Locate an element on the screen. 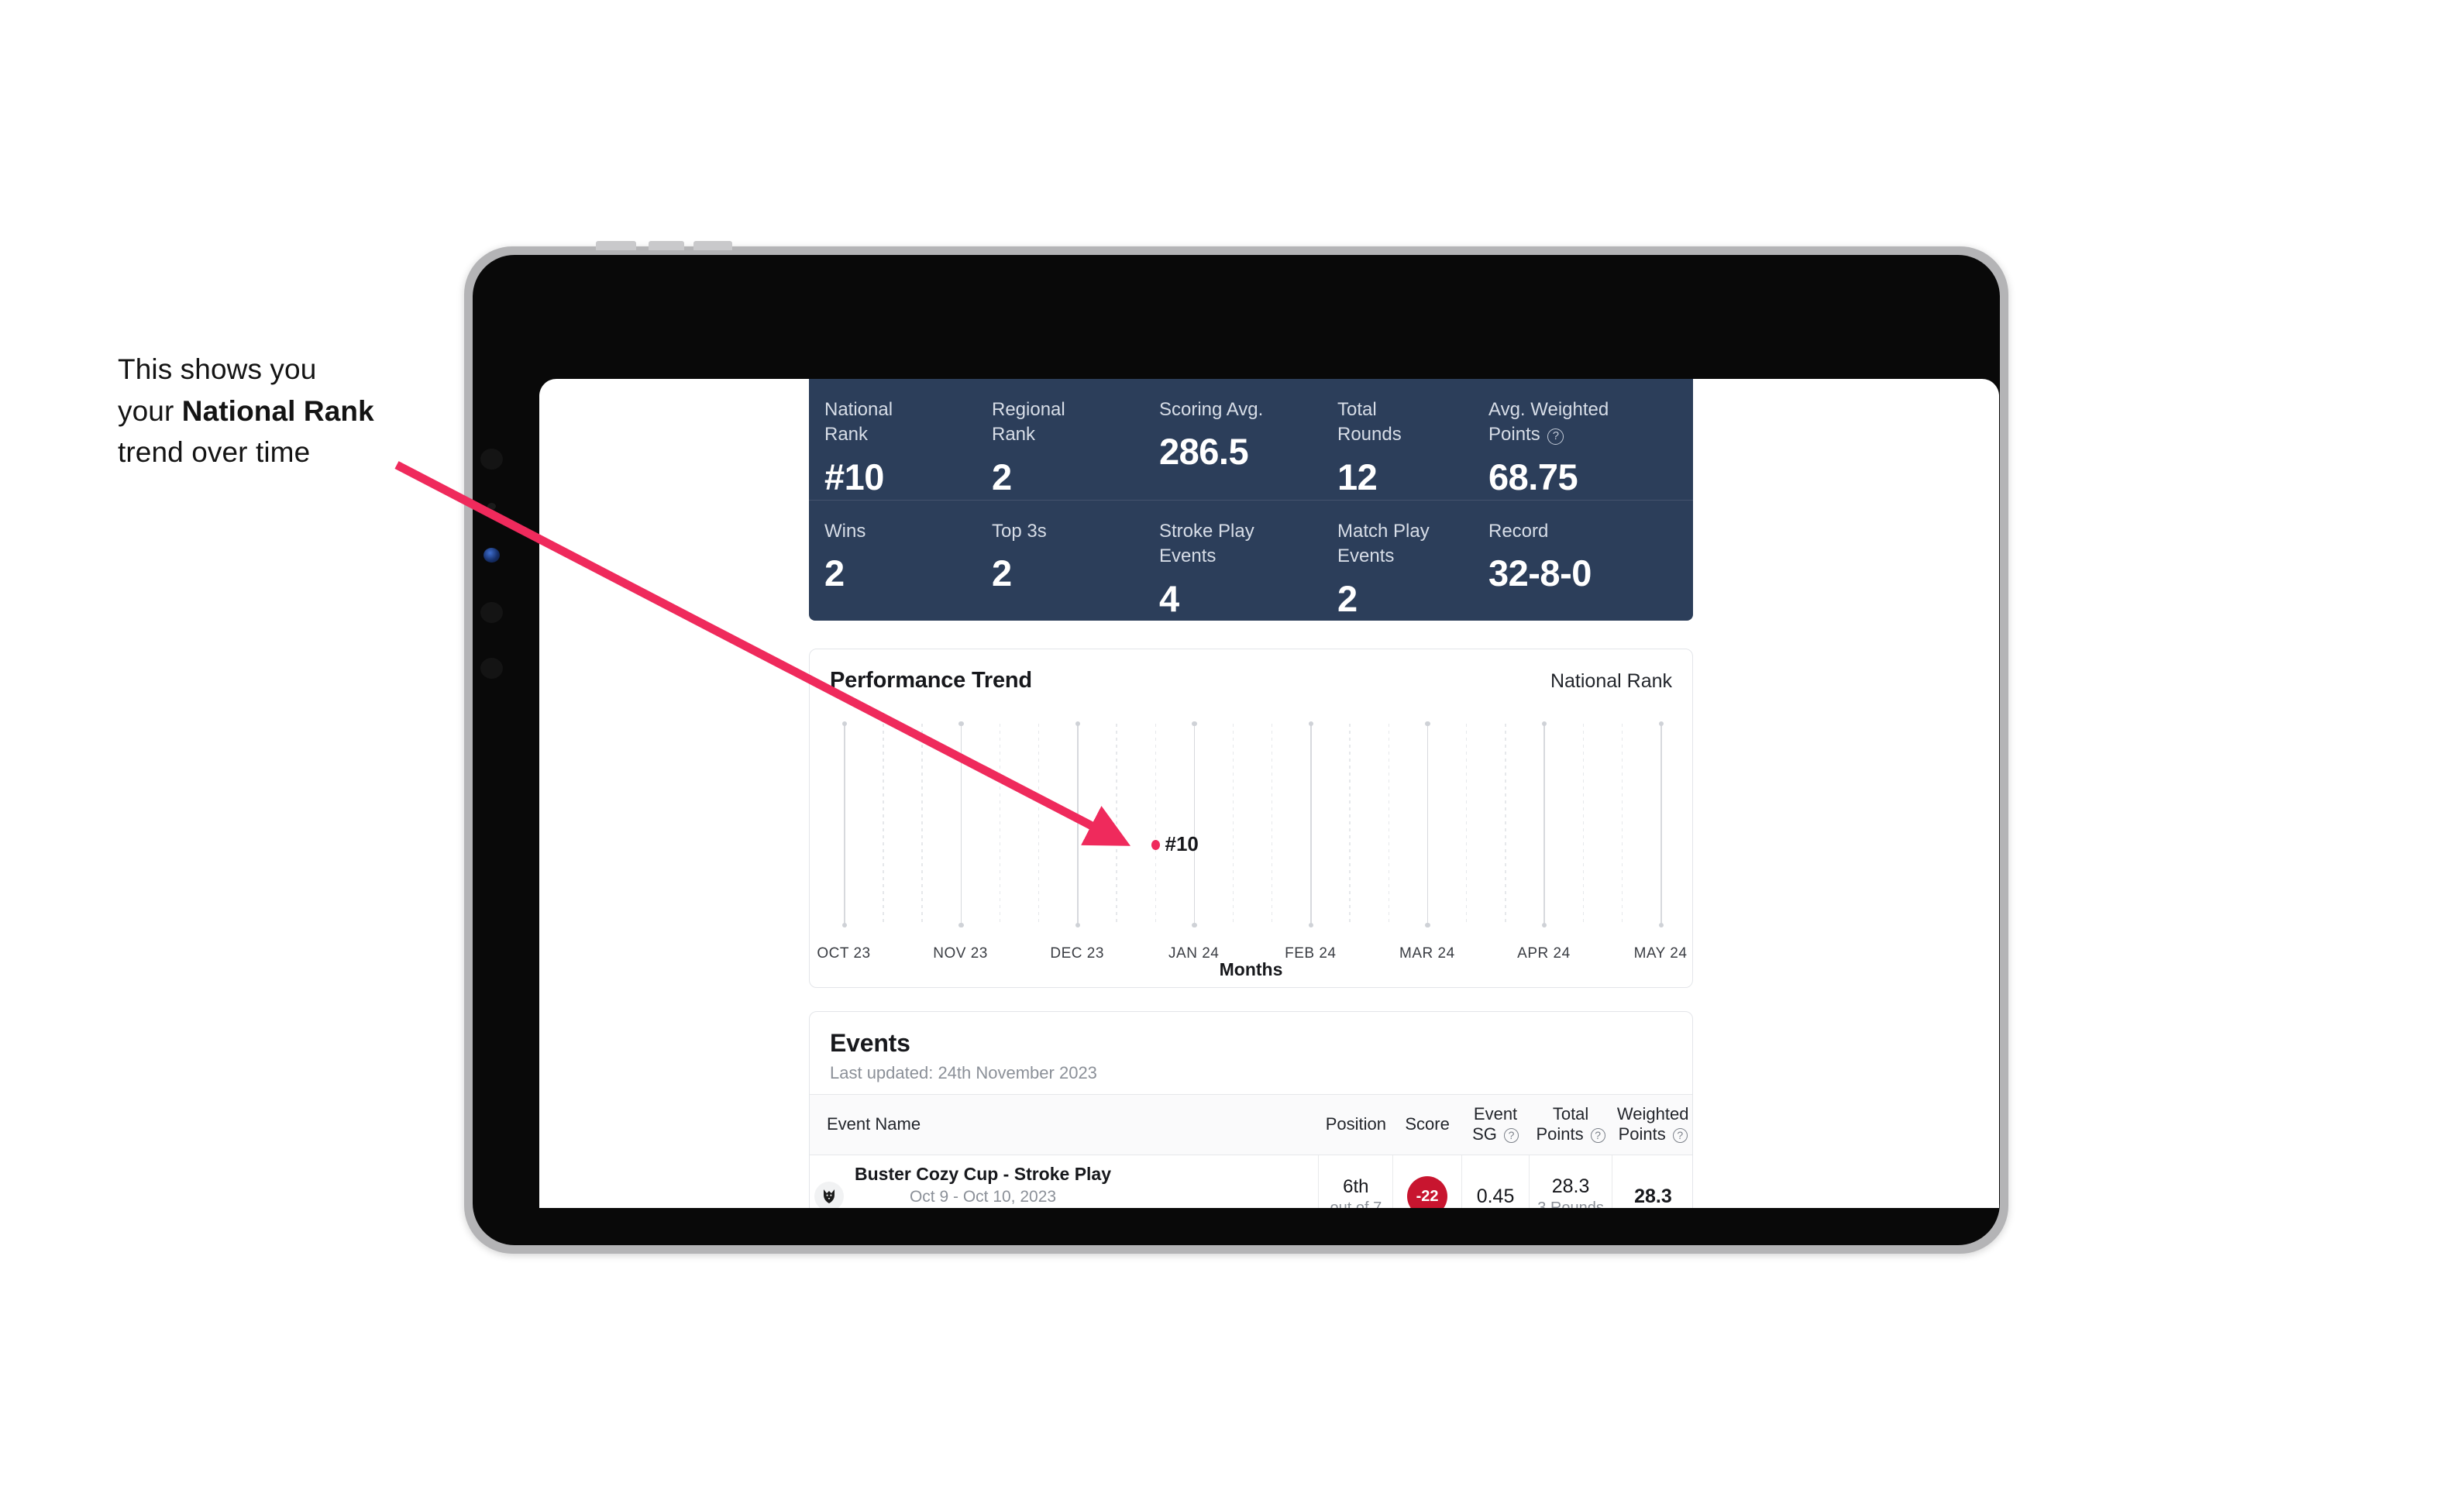  stat-label: Match Play Events is located at coordinates (1383, 544).